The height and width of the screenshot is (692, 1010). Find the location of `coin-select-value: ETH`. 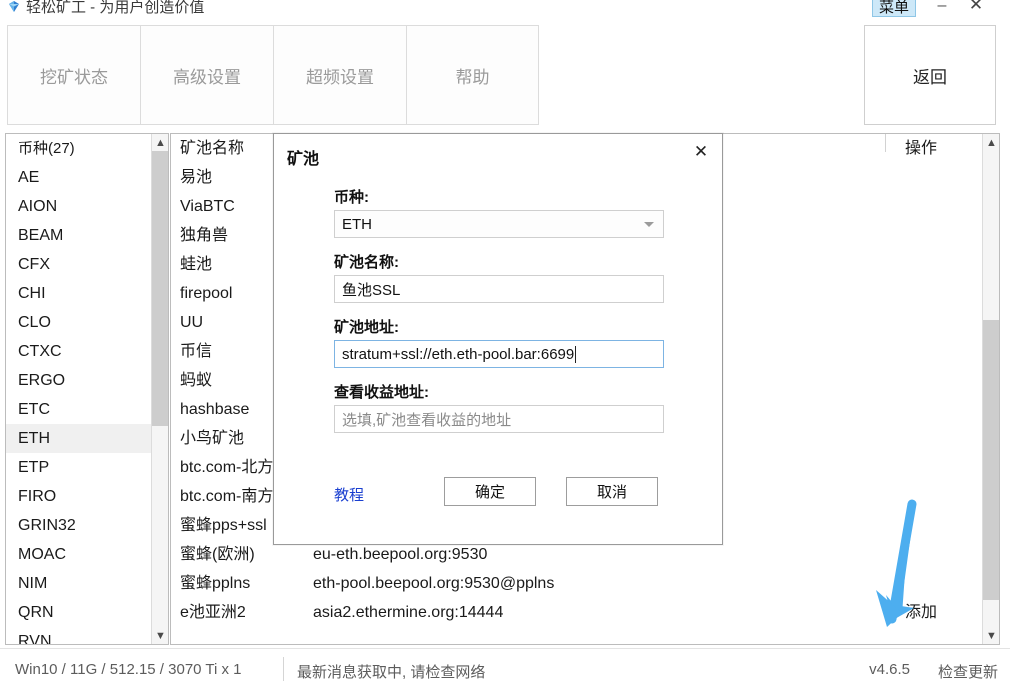

coin-select-value: ETH is located at coordinates (357, 224).